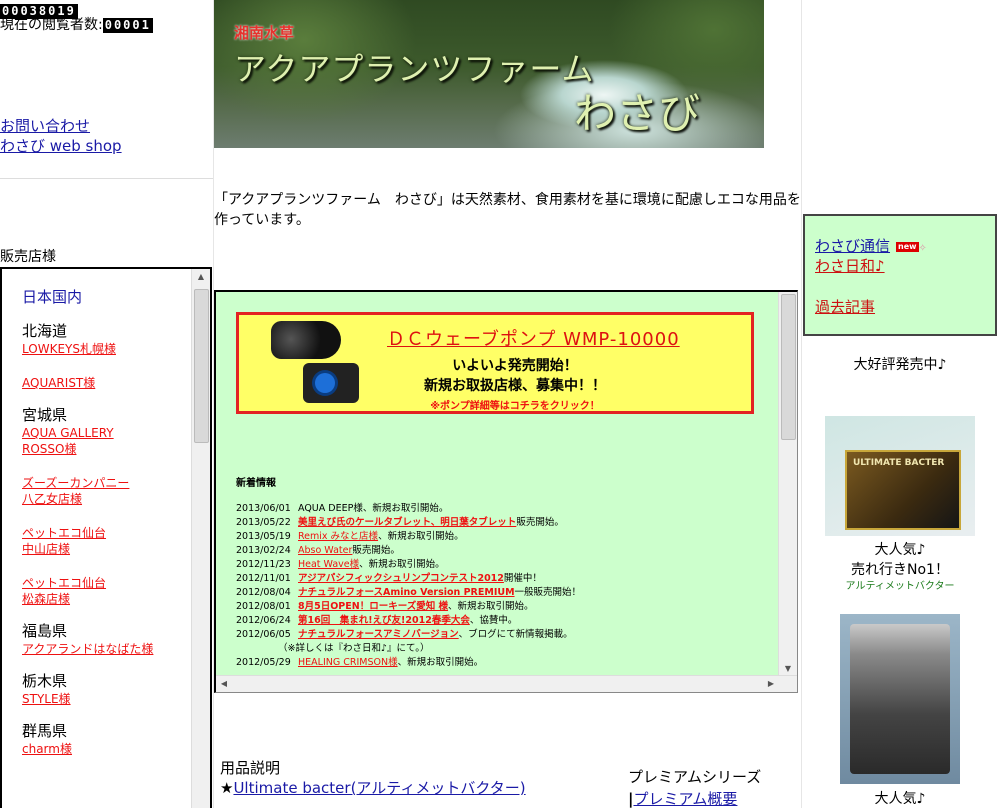 The width and height of the screenshot is (998, 810). I want to click on left-links: お問い合わせ わさび web shop, so click(61, 136).